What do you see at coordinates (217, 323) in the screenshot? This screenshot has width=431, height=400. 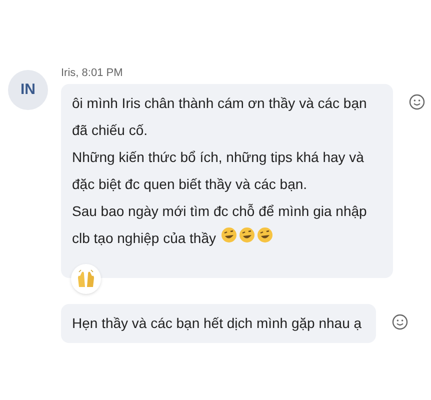 I see `message-text: Hẹn thầy và các bạn hết dịch mình gặp nhau ạ` at bounding box center [217, 323].